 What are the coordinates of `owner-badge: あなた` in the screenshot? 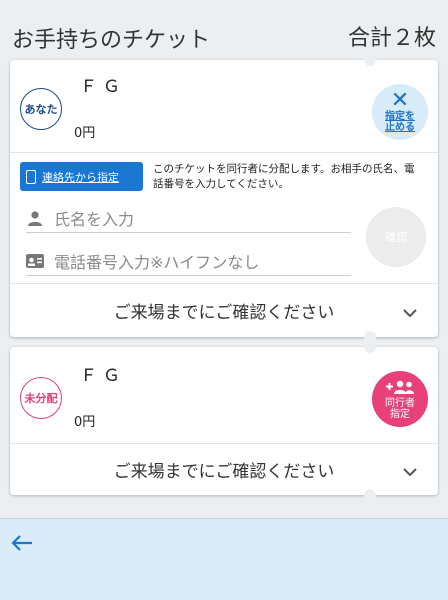 It's located at (41, 109).